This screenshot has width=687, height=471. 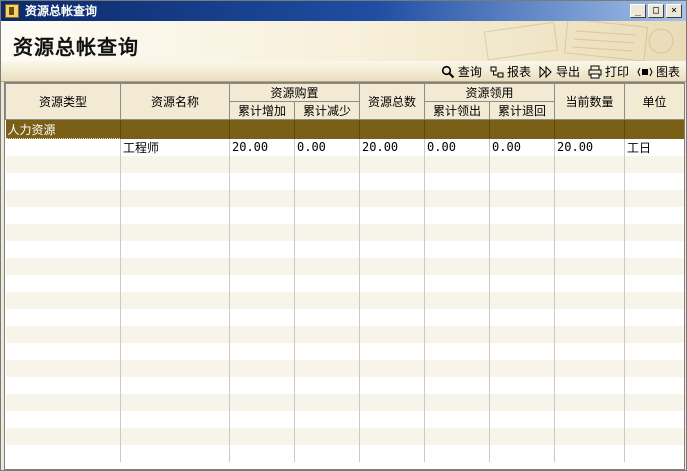 What do you see at coordinates (294, 92) in the screenshot?
I see `header-purchase: 资源购置` at bounding box center [294, 92].